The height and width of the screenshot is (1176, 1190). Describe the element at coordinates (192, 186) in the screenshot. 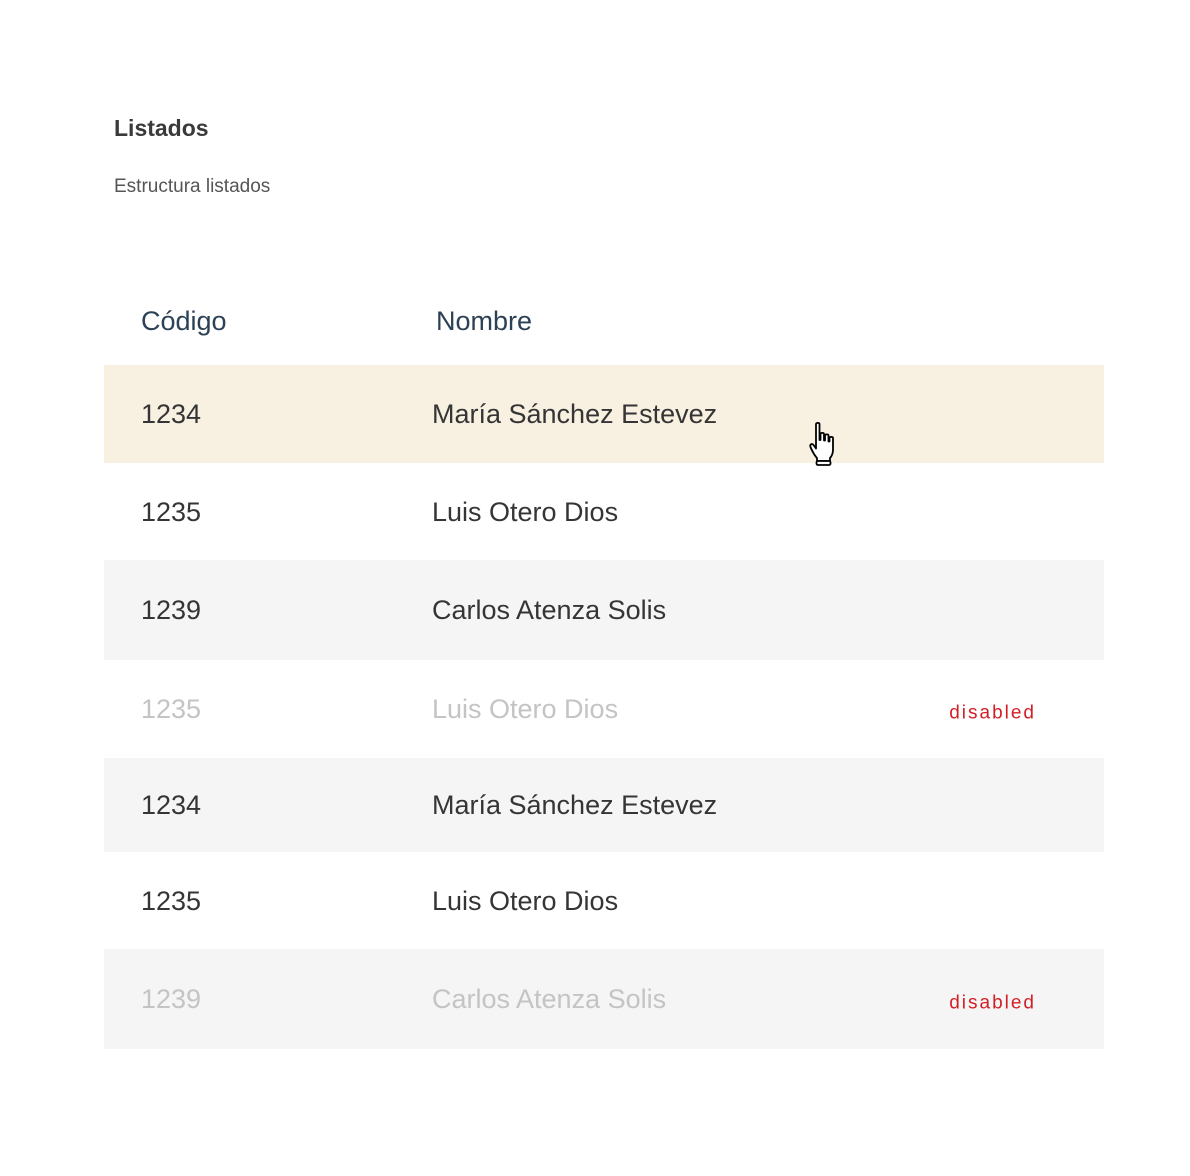

I see `page-subtitle: Estructura listados` at that location.